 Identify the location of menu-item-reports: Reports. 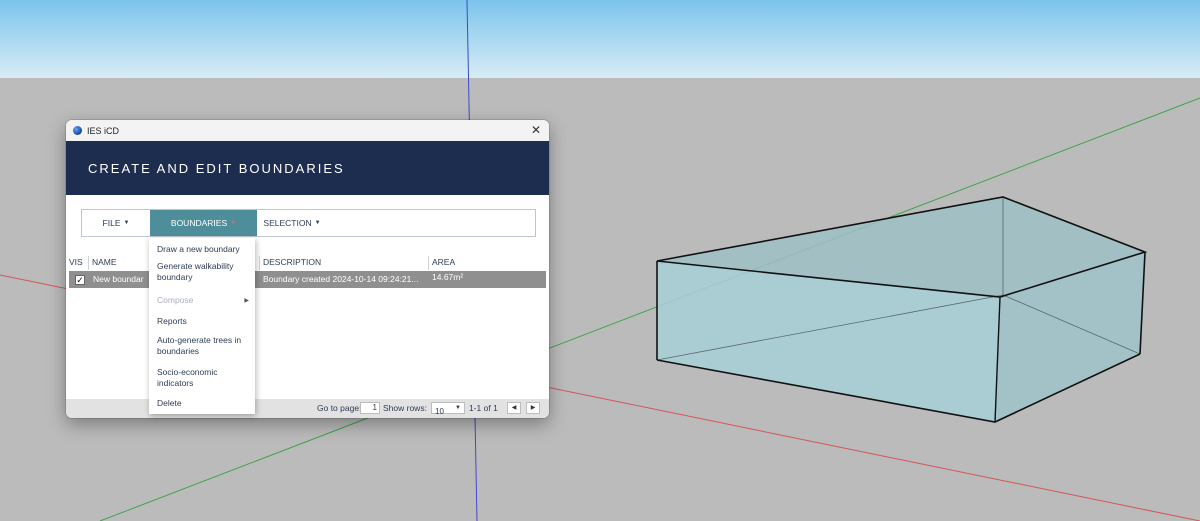
(172, 321).